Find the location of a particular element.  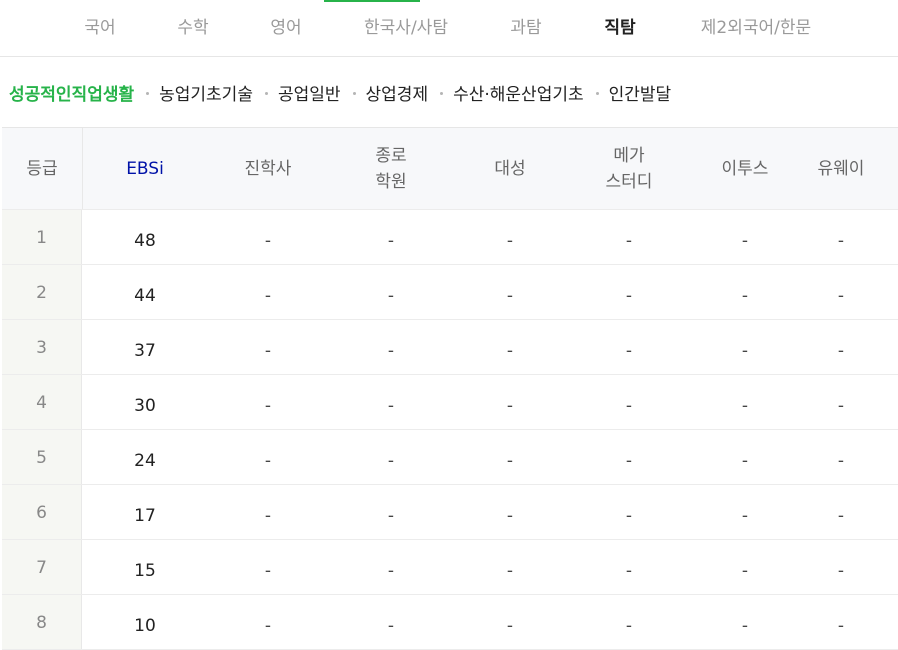

ebsi-cell: 30 is located at coordinates (145, 406).